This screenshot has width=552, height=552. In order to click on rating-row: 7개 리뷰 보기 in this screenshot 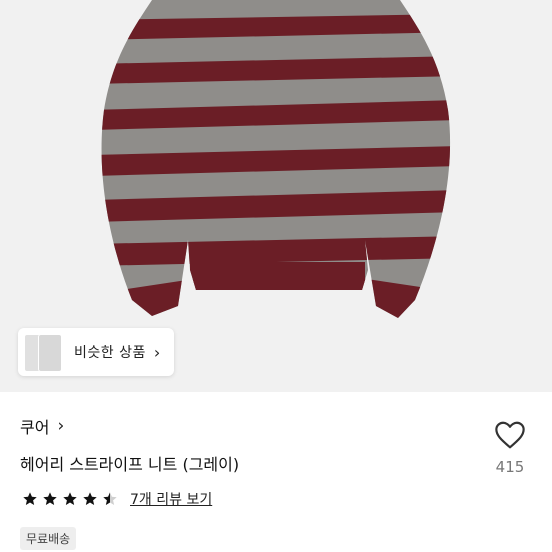, I will do `click(117, 499)`.